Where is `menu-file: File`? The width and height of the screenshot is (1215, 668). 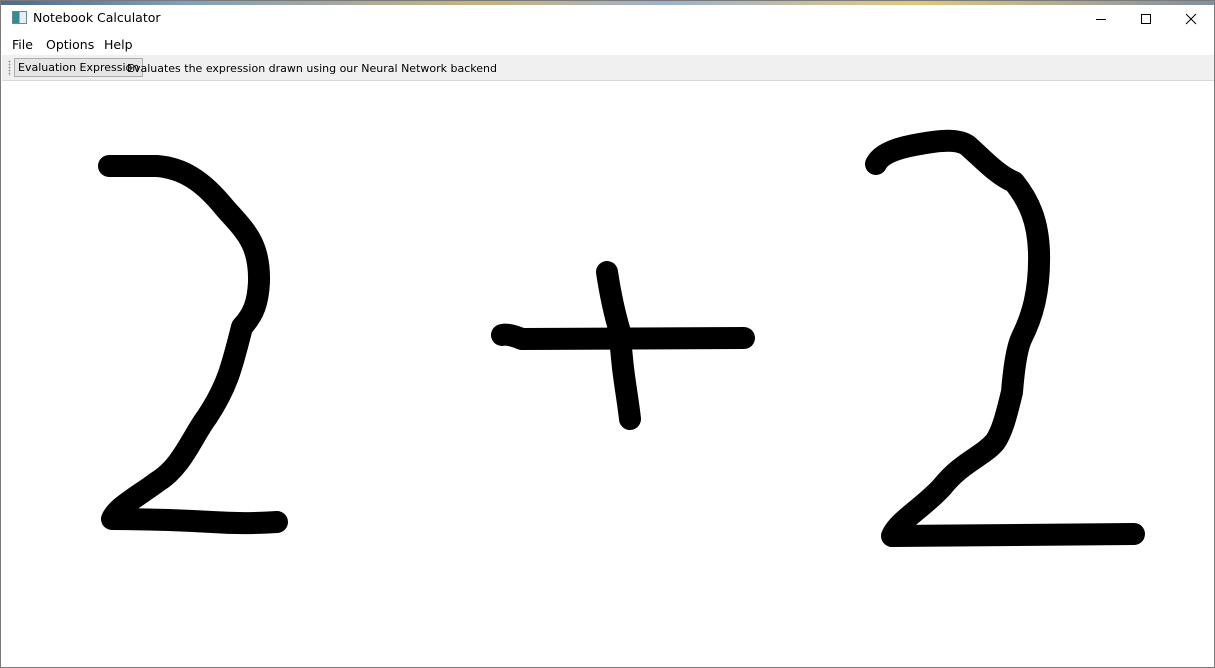
menu-file: File is located at coordinates (22, 44).